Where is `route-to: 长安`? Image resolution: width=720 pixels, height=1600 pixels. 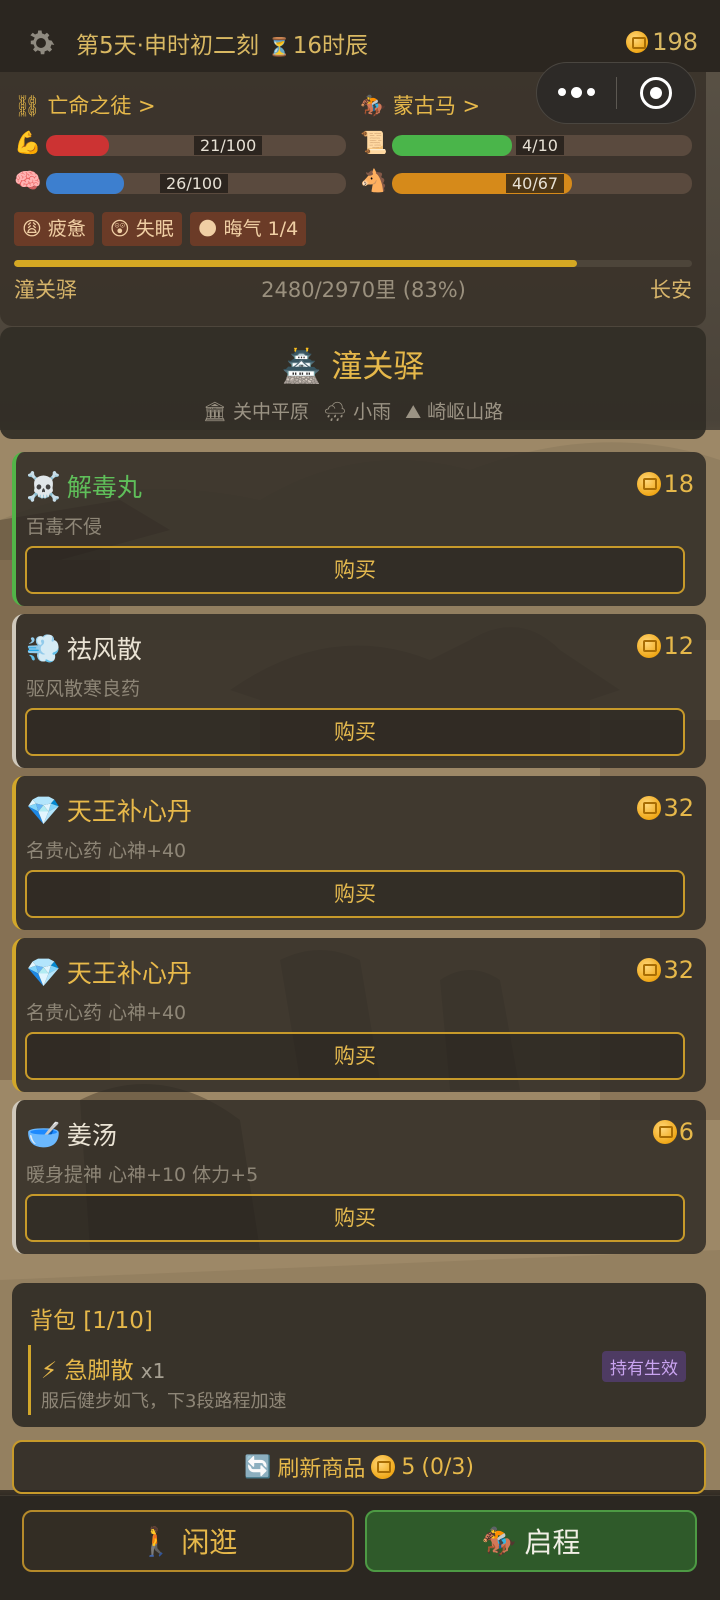 route-to: 长安 is located at coordinates (670, 290).